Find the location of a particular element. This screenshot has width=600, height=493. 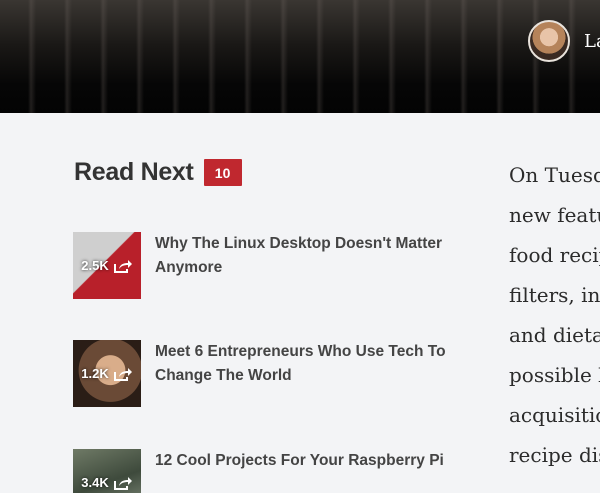

article-thumbnail: 3.4K is located at coordinates (107, 471).